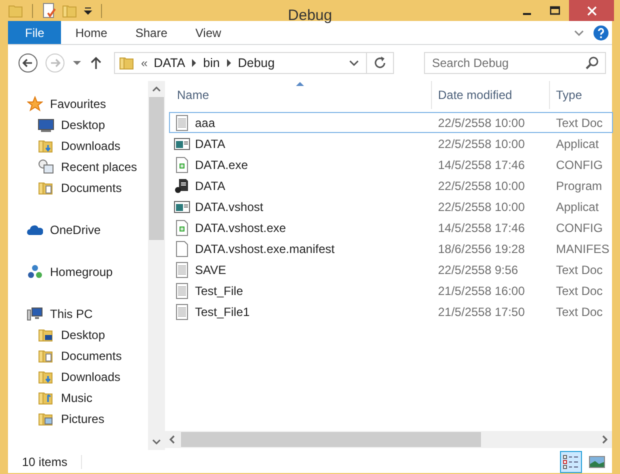 This screenshot has height=474, width=620. Describe the element at coordinates (182, 248) in the screenshot. I see `blank-file-icon` at that location.